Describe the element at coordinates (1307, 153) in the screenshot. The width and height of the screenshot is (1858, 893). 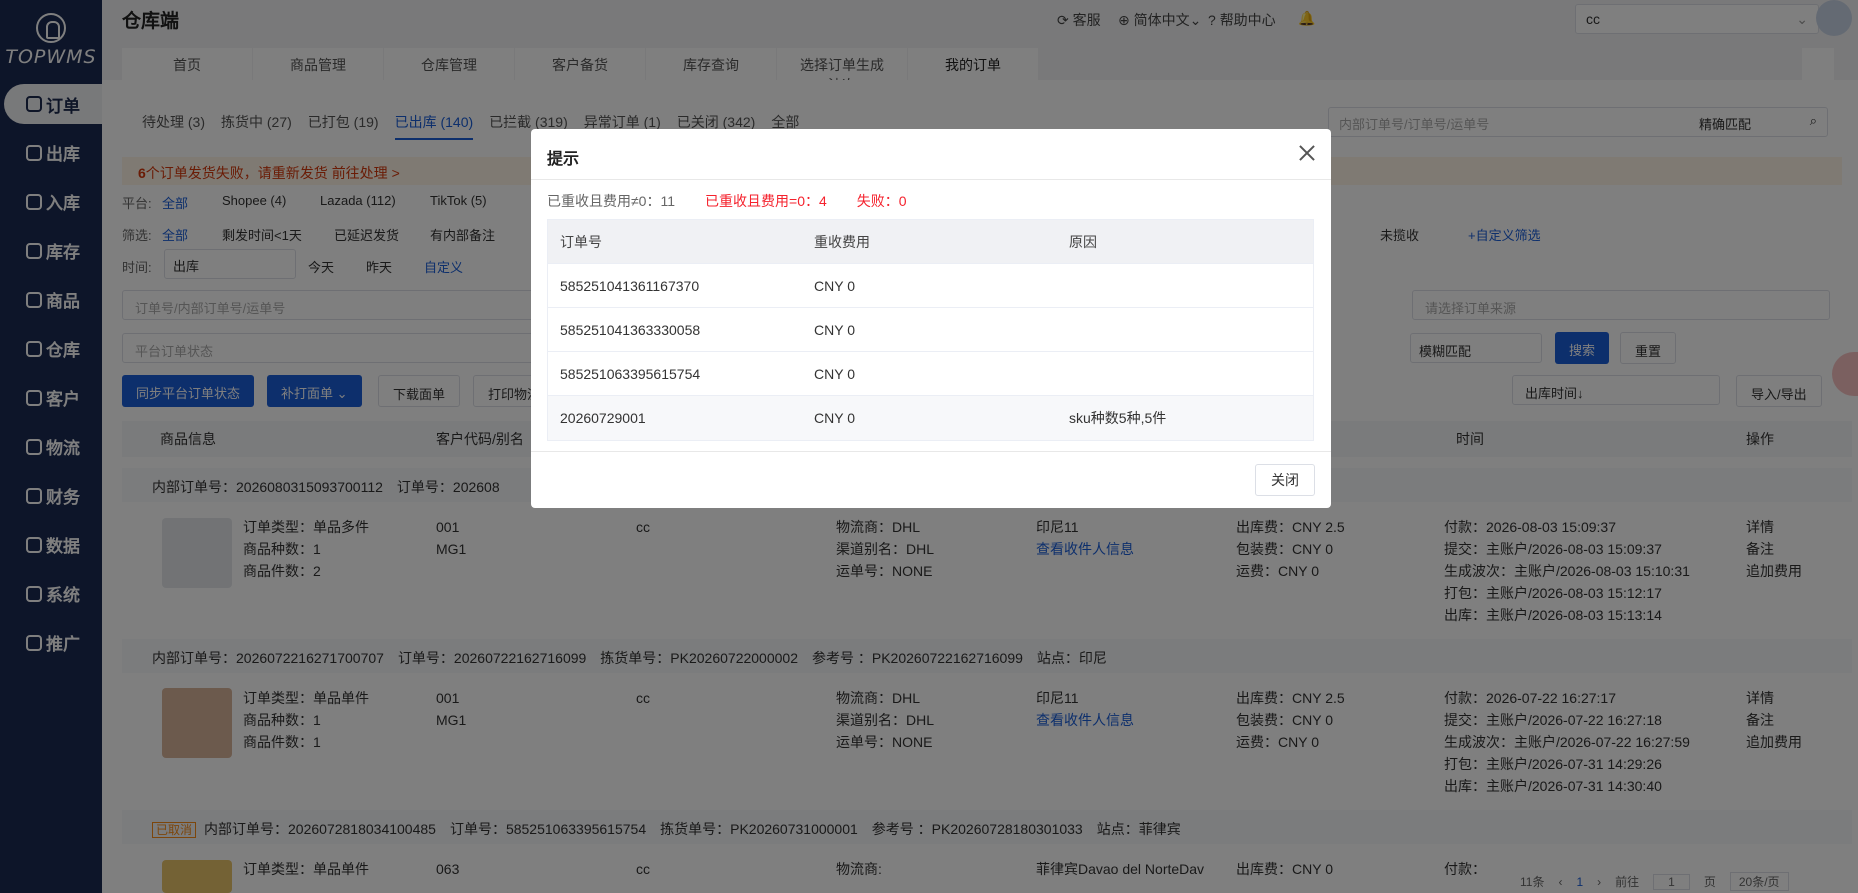
I see `close-icon` at that location.